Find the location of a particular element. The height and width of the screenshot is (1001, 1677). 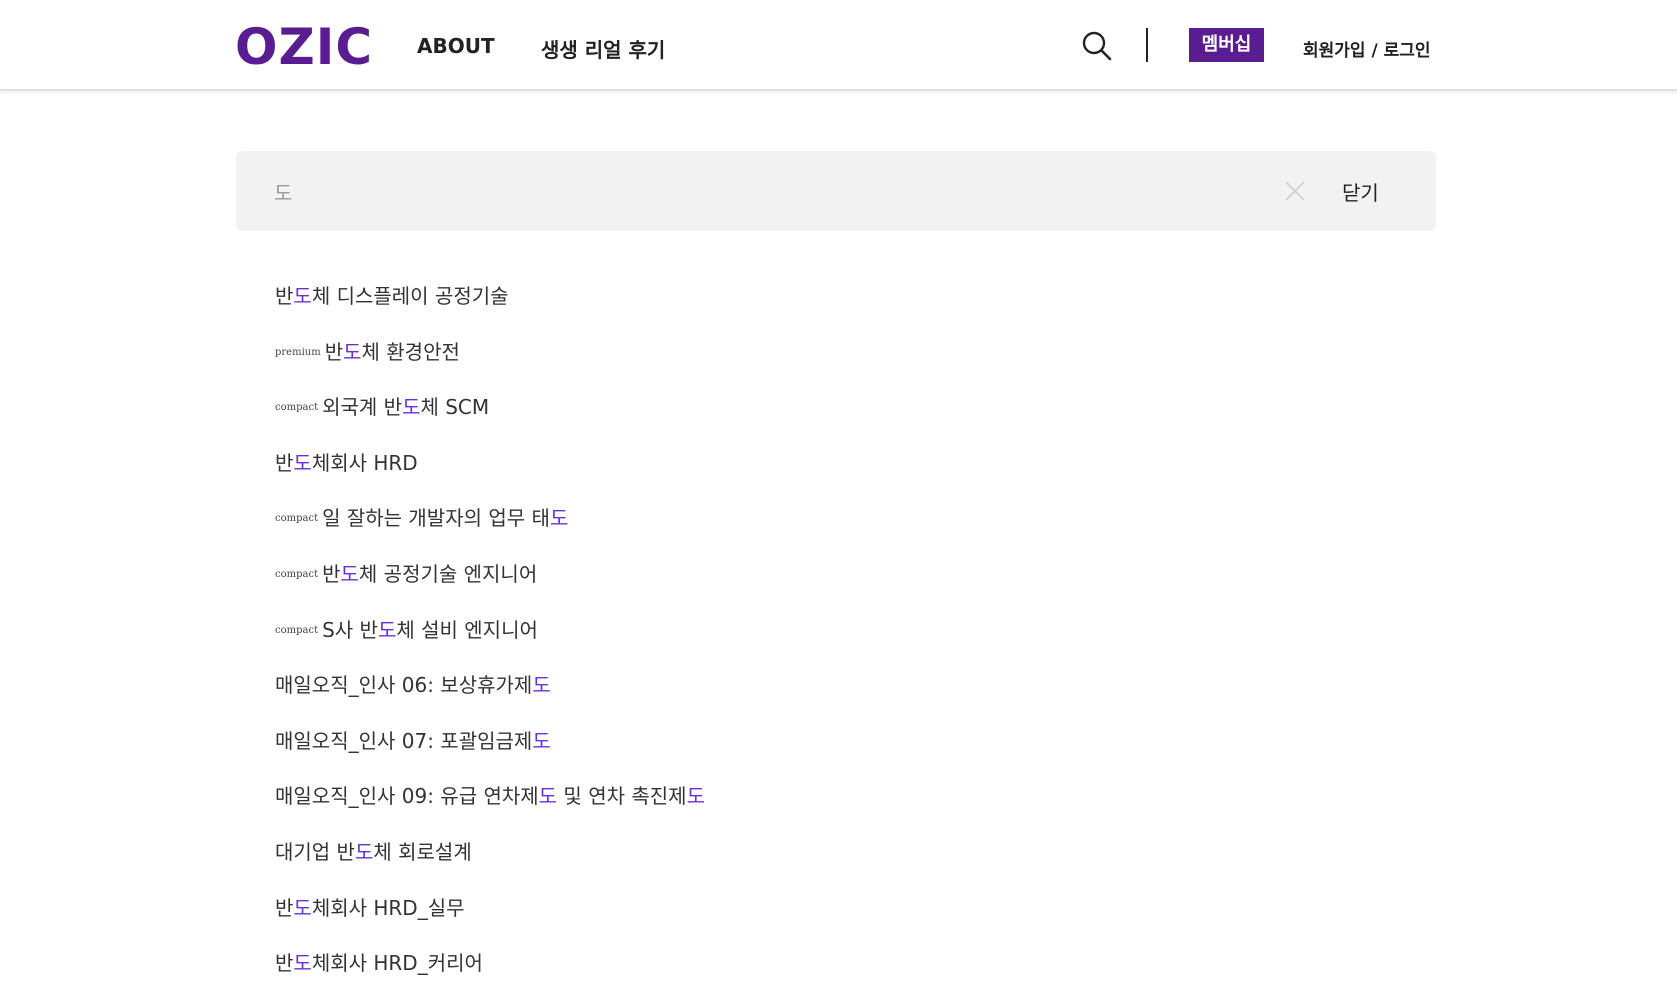

result-text: 체회사 HRD_커리어 is located at coordinates (397, 963).